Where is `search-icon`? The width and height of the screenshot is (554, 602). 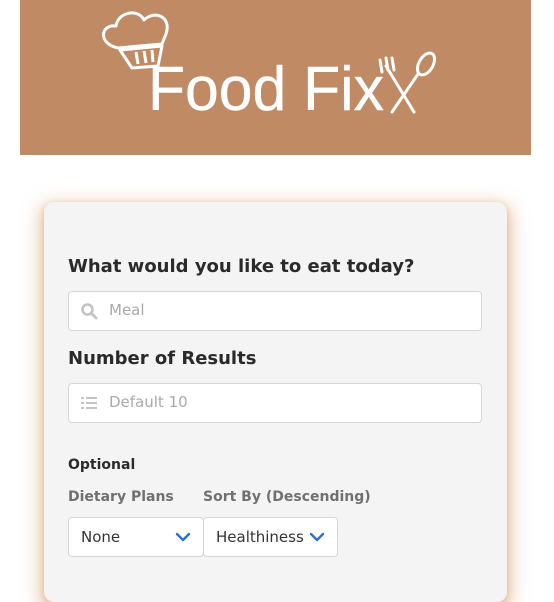
search-icon is located at coordinates (89, 311).